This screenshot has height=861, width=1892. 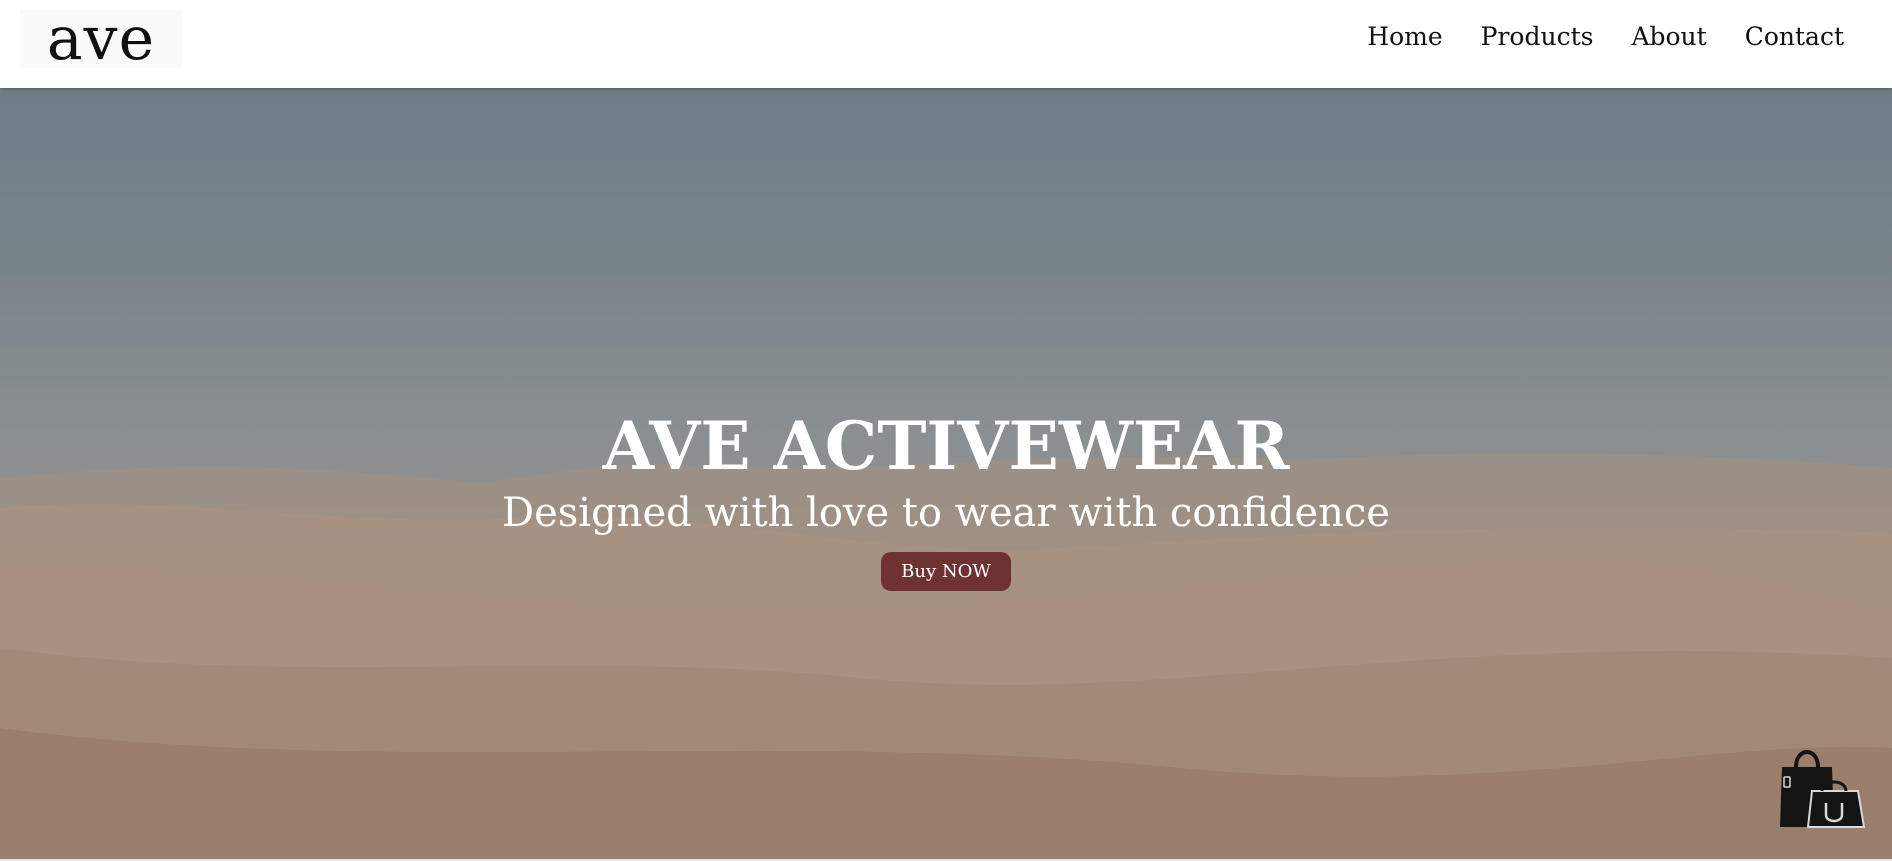 I want to click on hero-title: AVE ACTIVEWEAR, so click(x=946, y=446).